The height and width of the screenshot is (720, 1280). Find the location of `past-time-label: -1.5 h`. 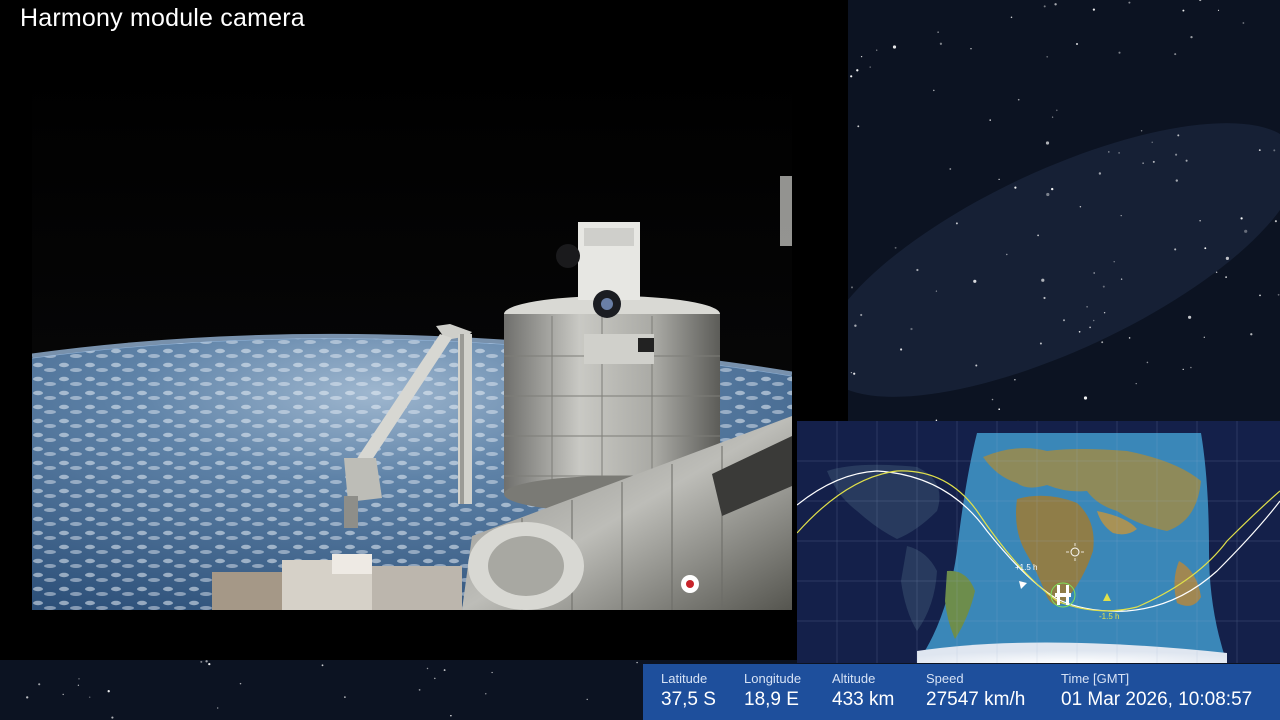

past-time-label: -1.5 h is located at coordinates (1109, 616).